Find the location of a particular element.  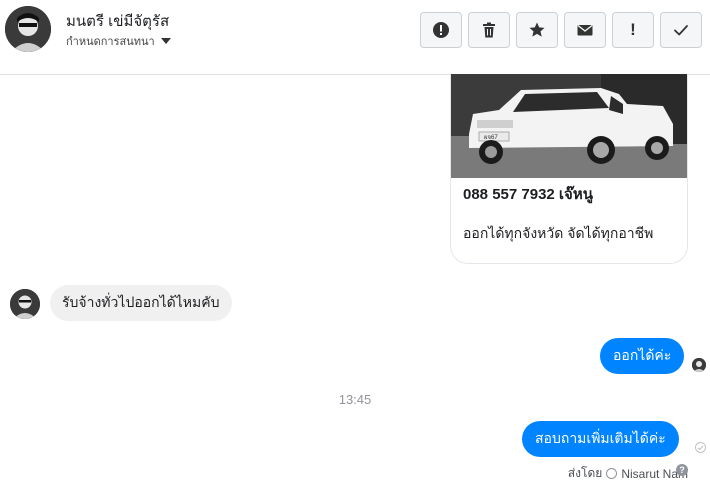

envelope-icon is located at coordinates (585, 30).